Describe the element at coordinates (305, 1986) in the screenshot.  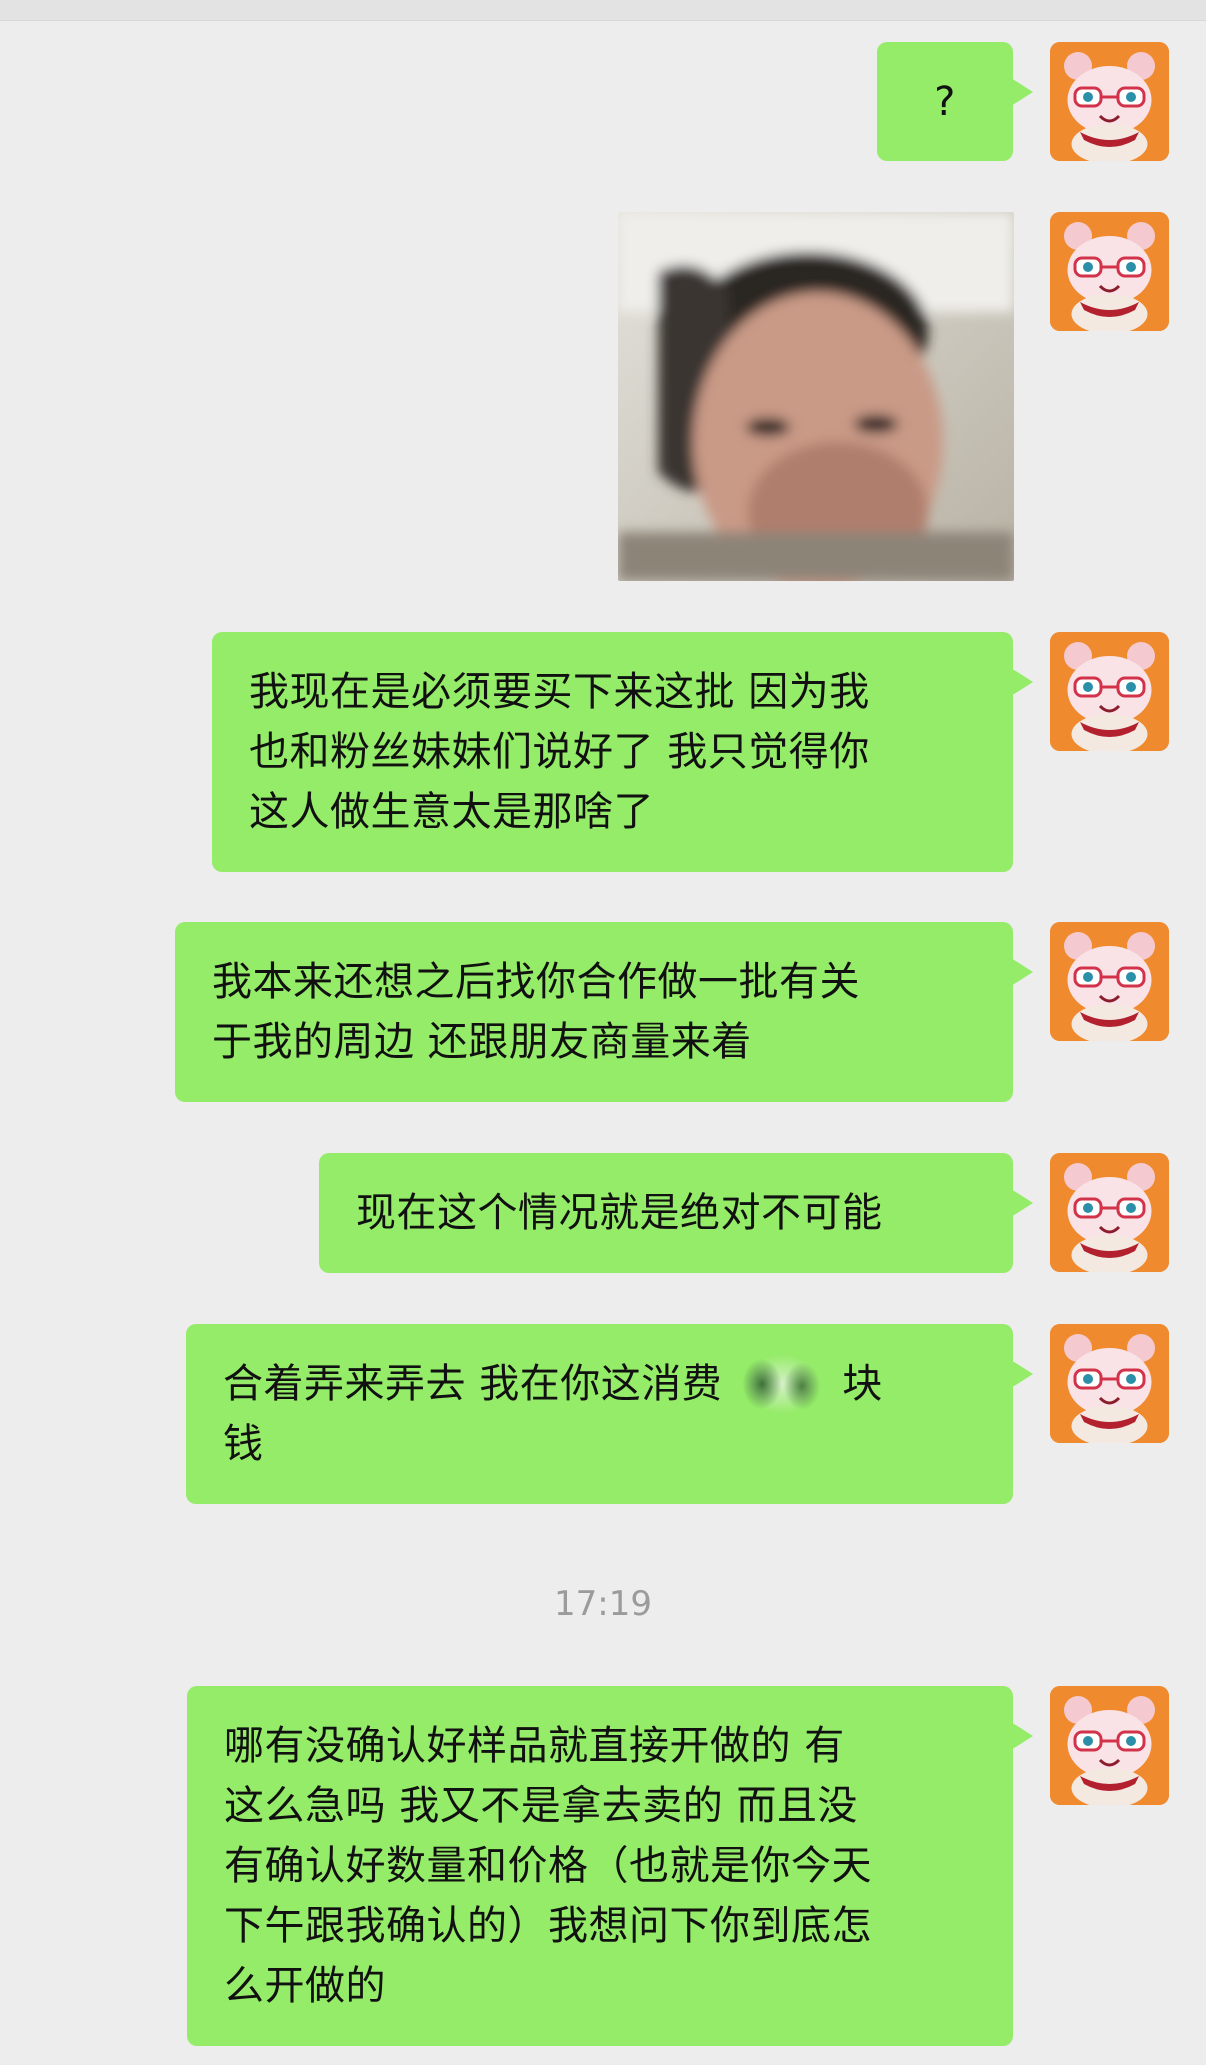
I see `message-text: 么开做的` at that location.